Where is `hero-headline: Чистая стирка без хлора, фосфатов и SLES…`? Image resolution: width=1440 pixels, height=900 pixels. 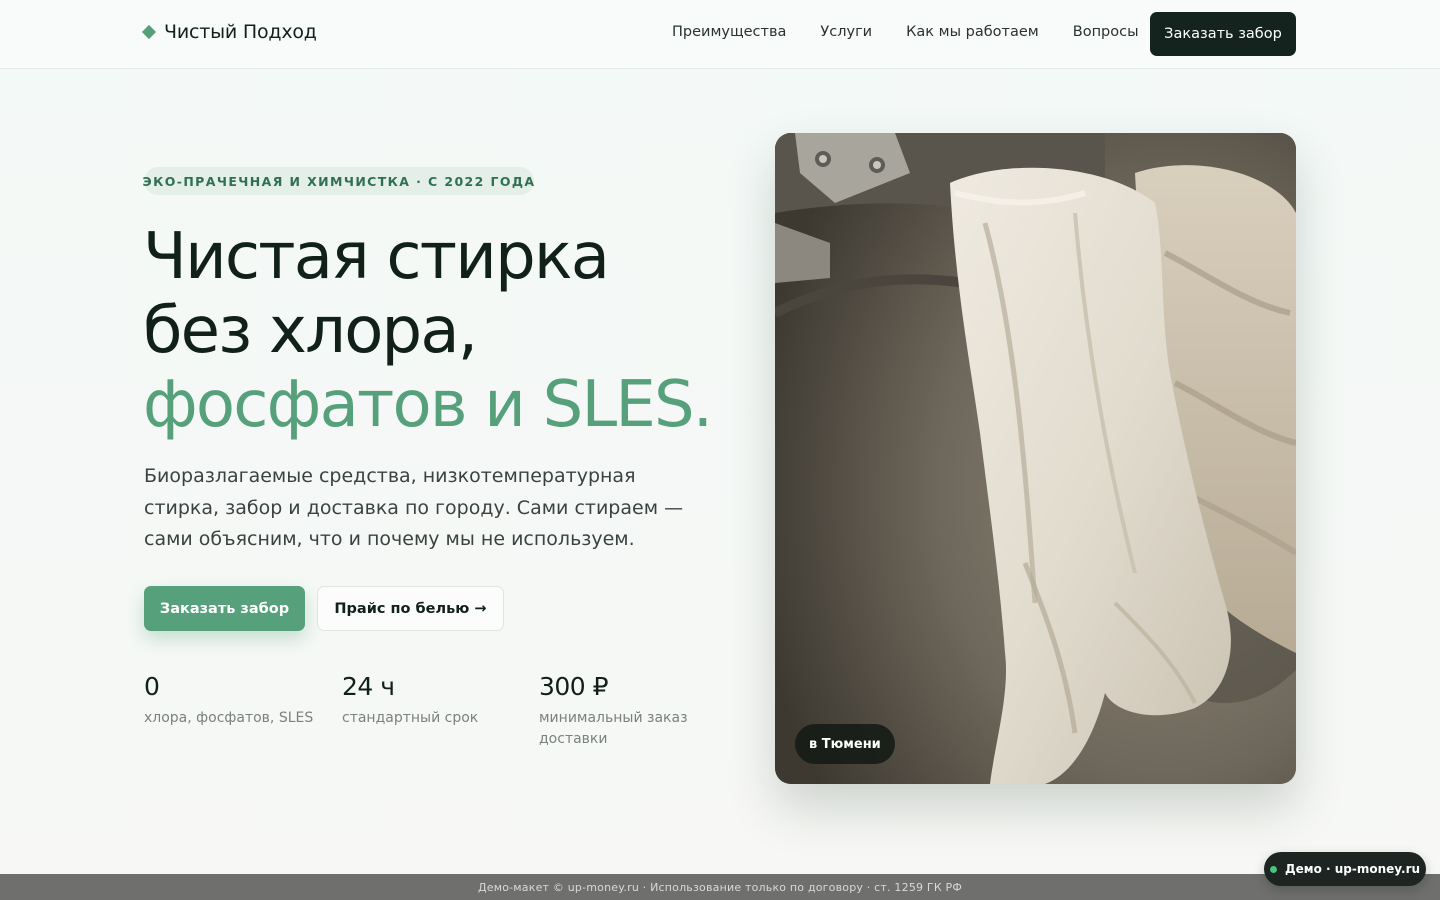
hero-headline: Чистая стирка без хлора, фосфатов и SLES… is located at coordinates (453, 331).